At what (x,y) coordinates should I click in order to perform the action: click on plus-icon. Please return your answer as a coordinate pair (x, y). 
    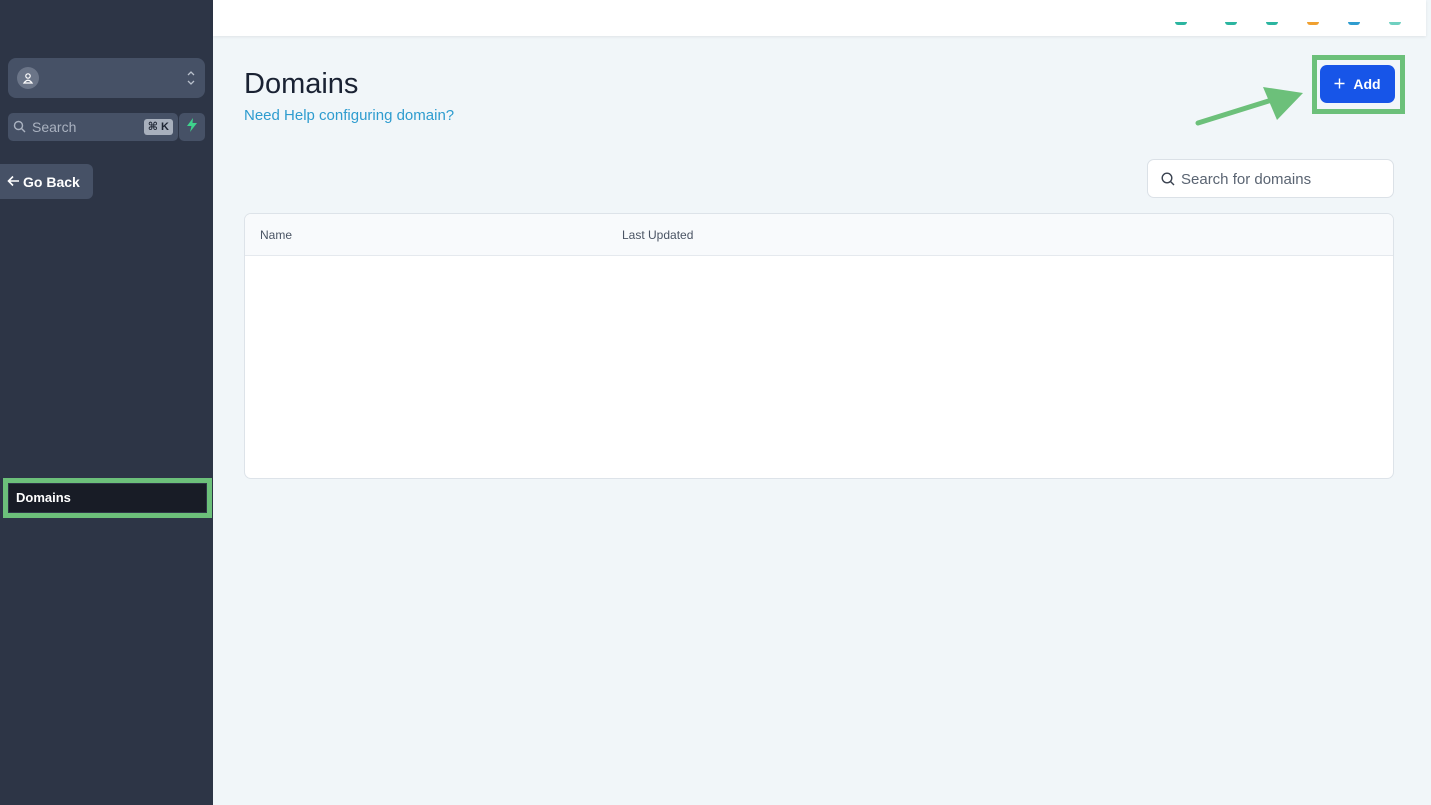
    Looking at the image, I should click on (1339, 84).